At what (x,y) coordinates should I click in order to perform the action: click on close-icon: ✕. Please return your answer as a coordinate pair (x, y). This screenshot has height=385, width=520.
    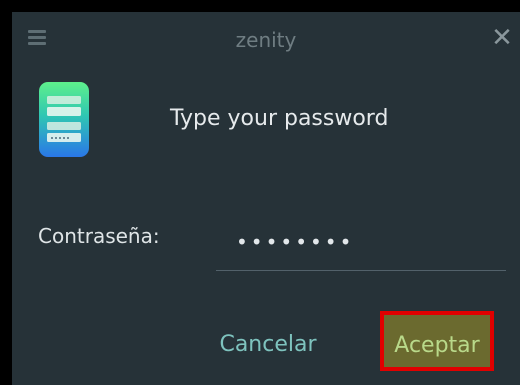
    Looking at the image, I should click on (502, 38).